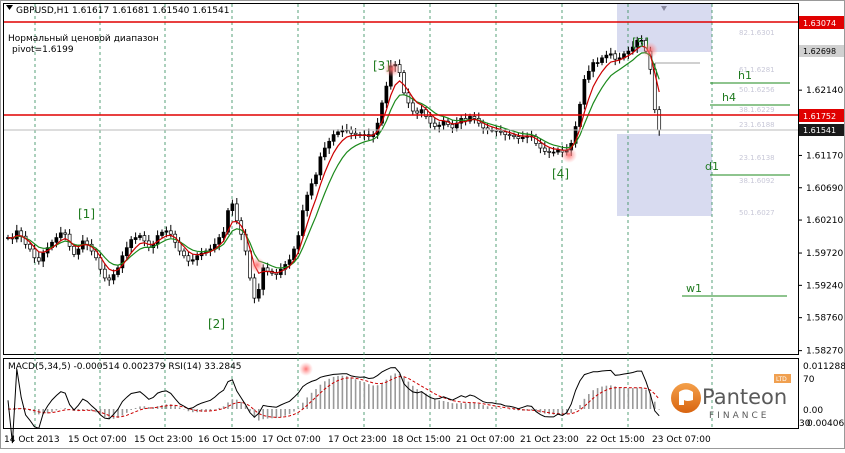  I want to click on time-tick-label: 14 Oct 2013, so click(32, 440).